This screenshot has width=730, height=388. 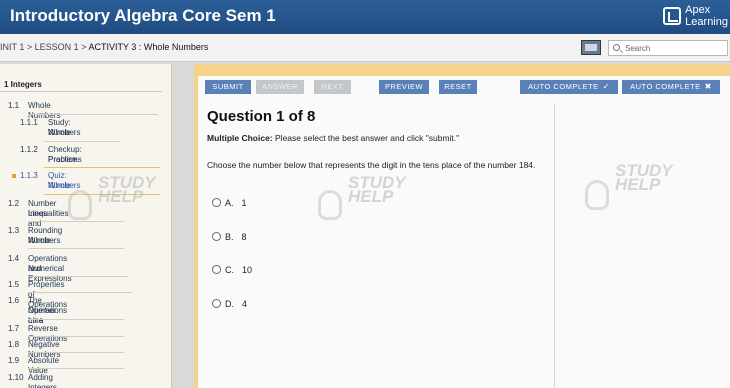 I want to click on sidebar-unit-header: 1 Integers, so click(x=23, y=84).